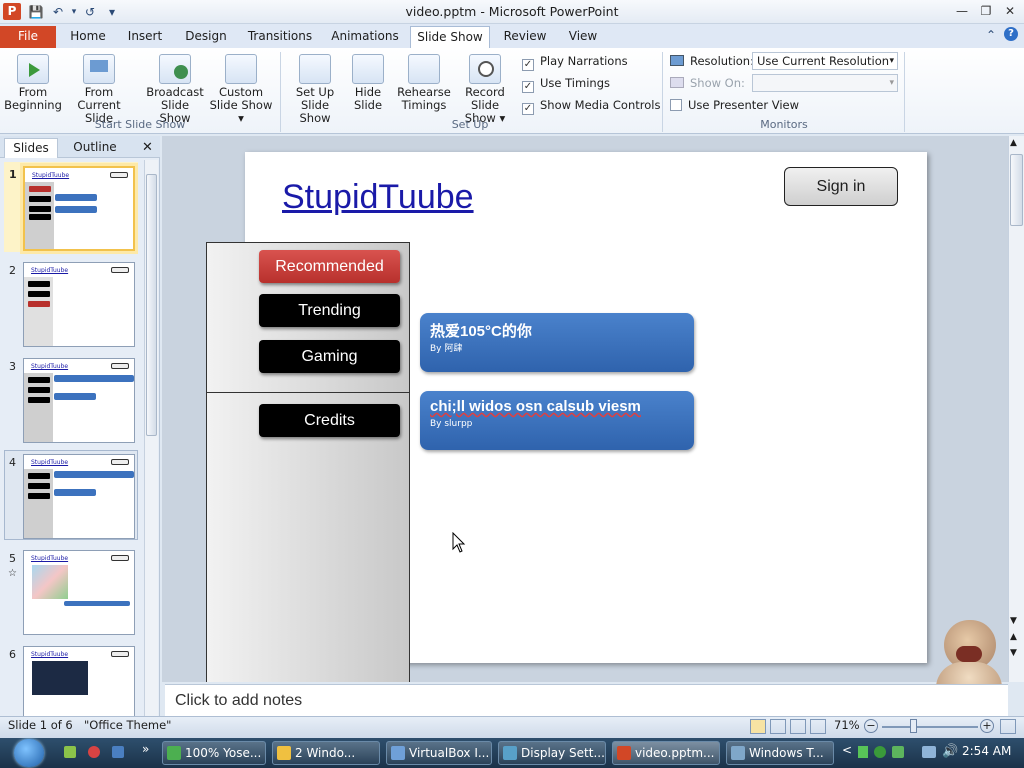 Image resolution: width=1024 pixels, height=768 pixels. I want to click on taskbar-clock: 2:54 AM, so click(986, 751).